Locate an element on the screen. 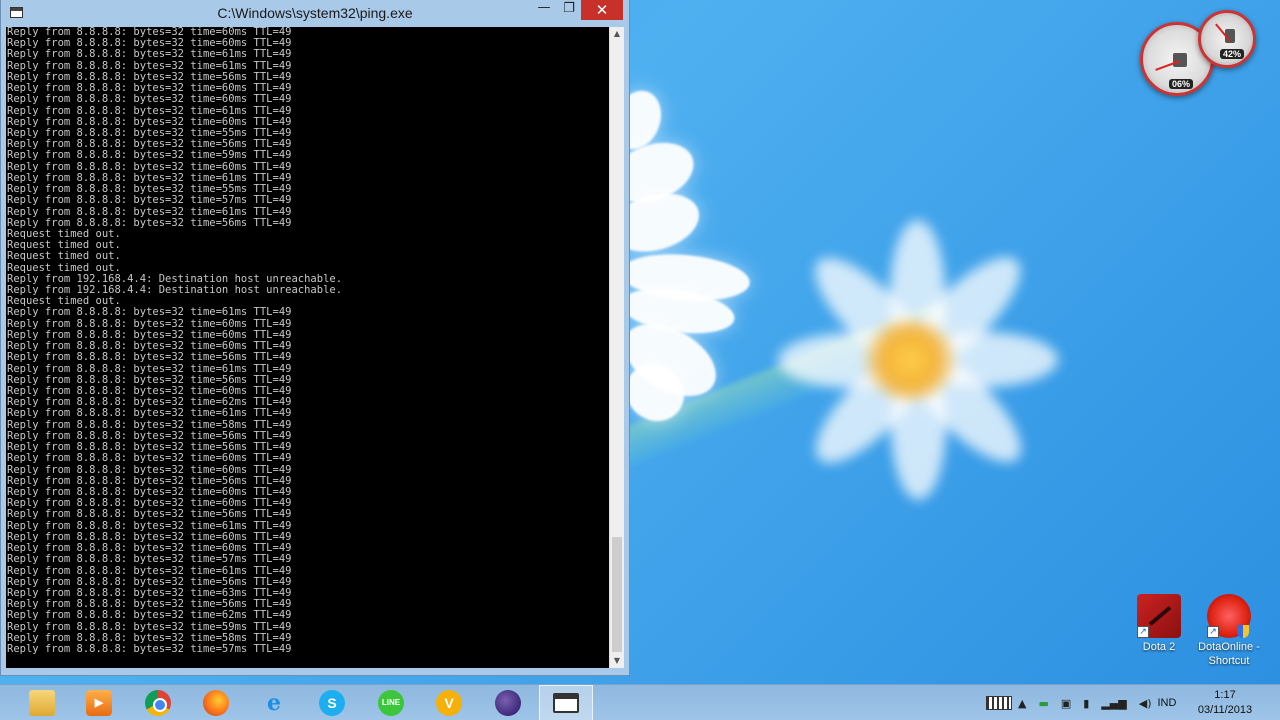 This screenshot has width=1280, height=720. skype-icon: S is located at coordinates (332, 703).